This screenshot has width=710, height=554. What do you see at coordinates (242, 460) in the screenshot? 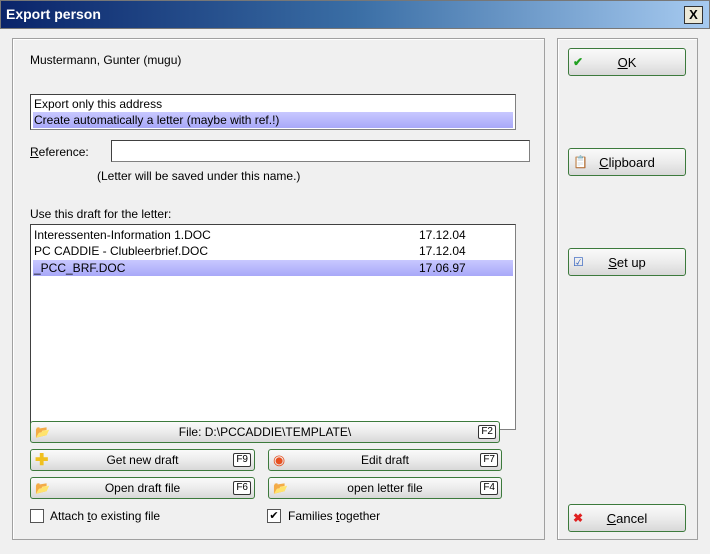
I see `f9-key: F9` at bounding box center [242, 460].